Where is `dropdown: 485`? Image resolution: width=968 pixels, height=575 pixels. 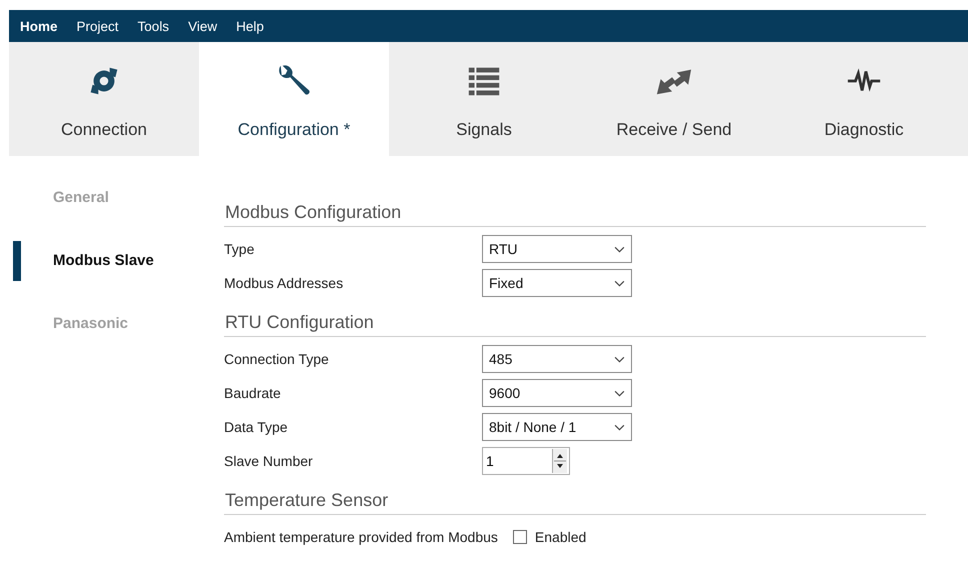
dropdown: 485 is located at coordinates (557, 359).